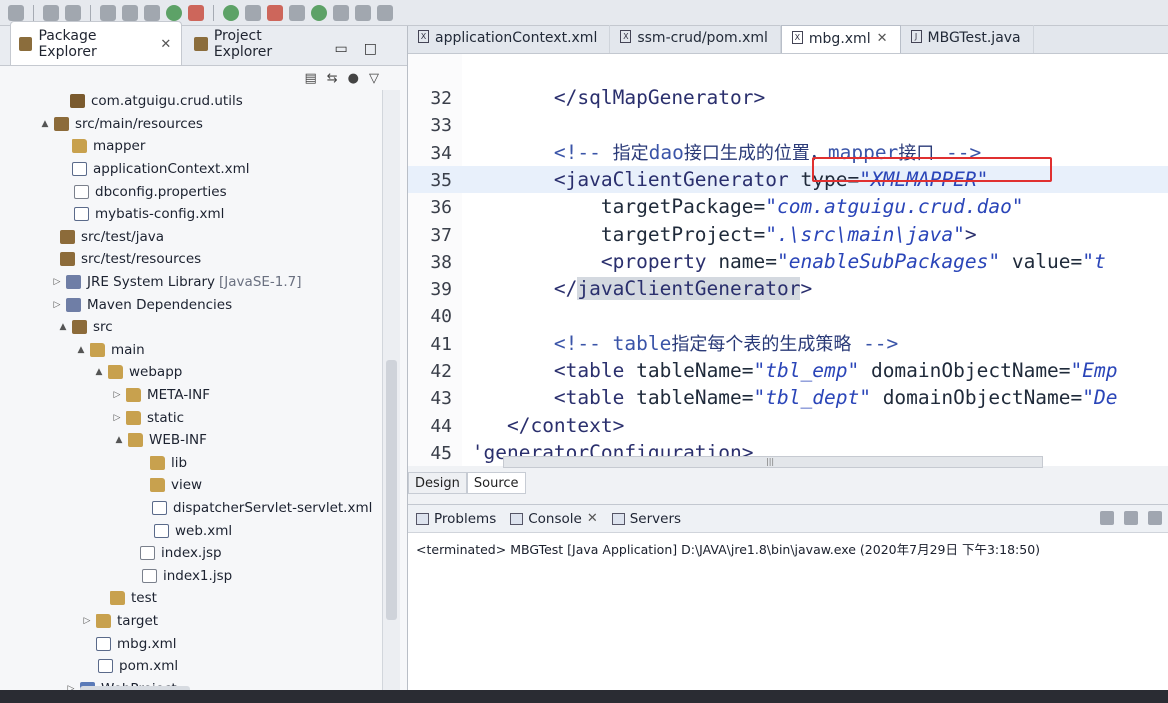  Describe the element at coordinates (16, 12) in the screenshot. I see `new-icon` at that location.